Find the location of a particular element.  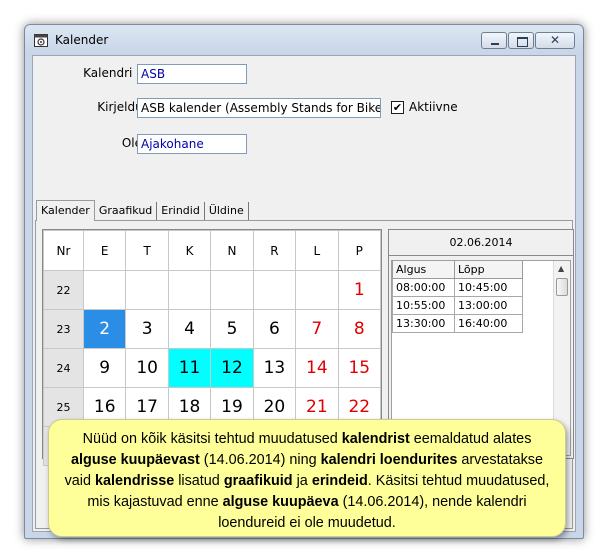

calendar-day-cell: 6 is located at coordinates (274, 329).